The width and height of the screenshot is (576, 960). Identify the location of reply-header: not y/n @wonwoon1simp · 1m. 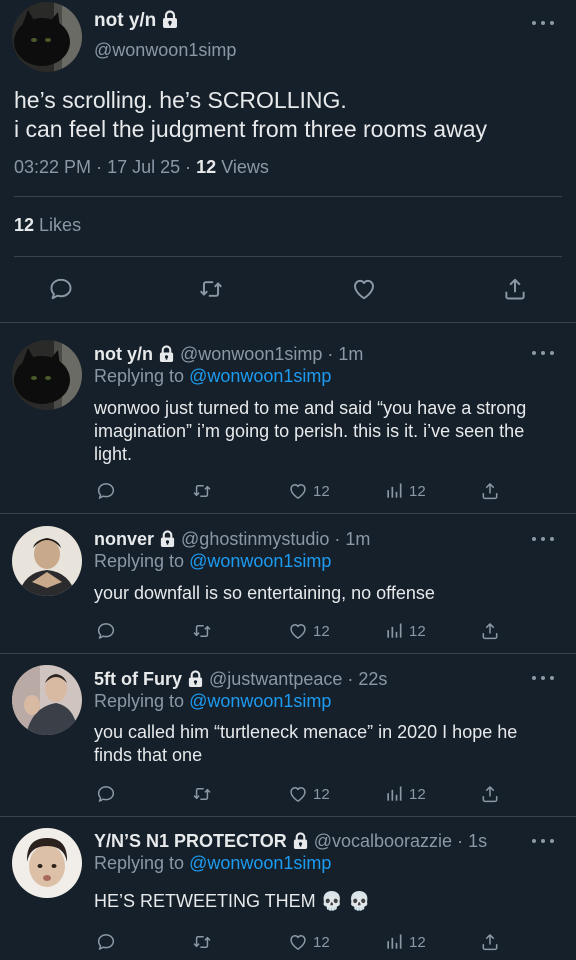
(228, 354).